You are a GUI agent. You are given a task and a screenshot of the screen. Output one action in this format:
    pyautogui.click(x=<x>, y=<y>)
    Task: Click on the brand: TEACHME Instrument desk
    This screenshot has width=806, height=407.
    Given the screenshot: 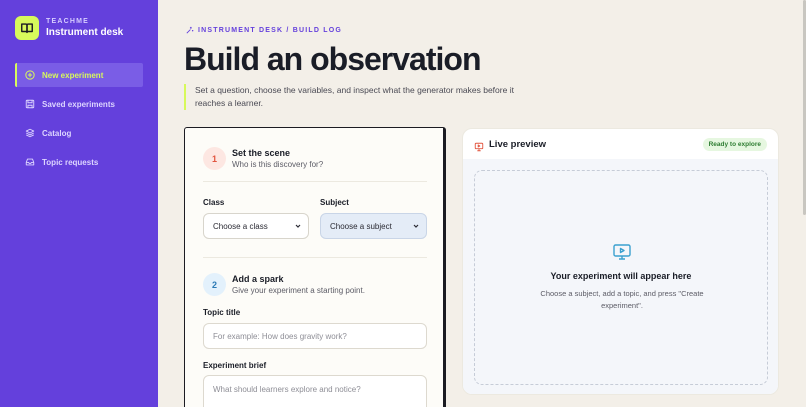 What is the action you would take?
    pyautogui.click(x=69, y=28)
    